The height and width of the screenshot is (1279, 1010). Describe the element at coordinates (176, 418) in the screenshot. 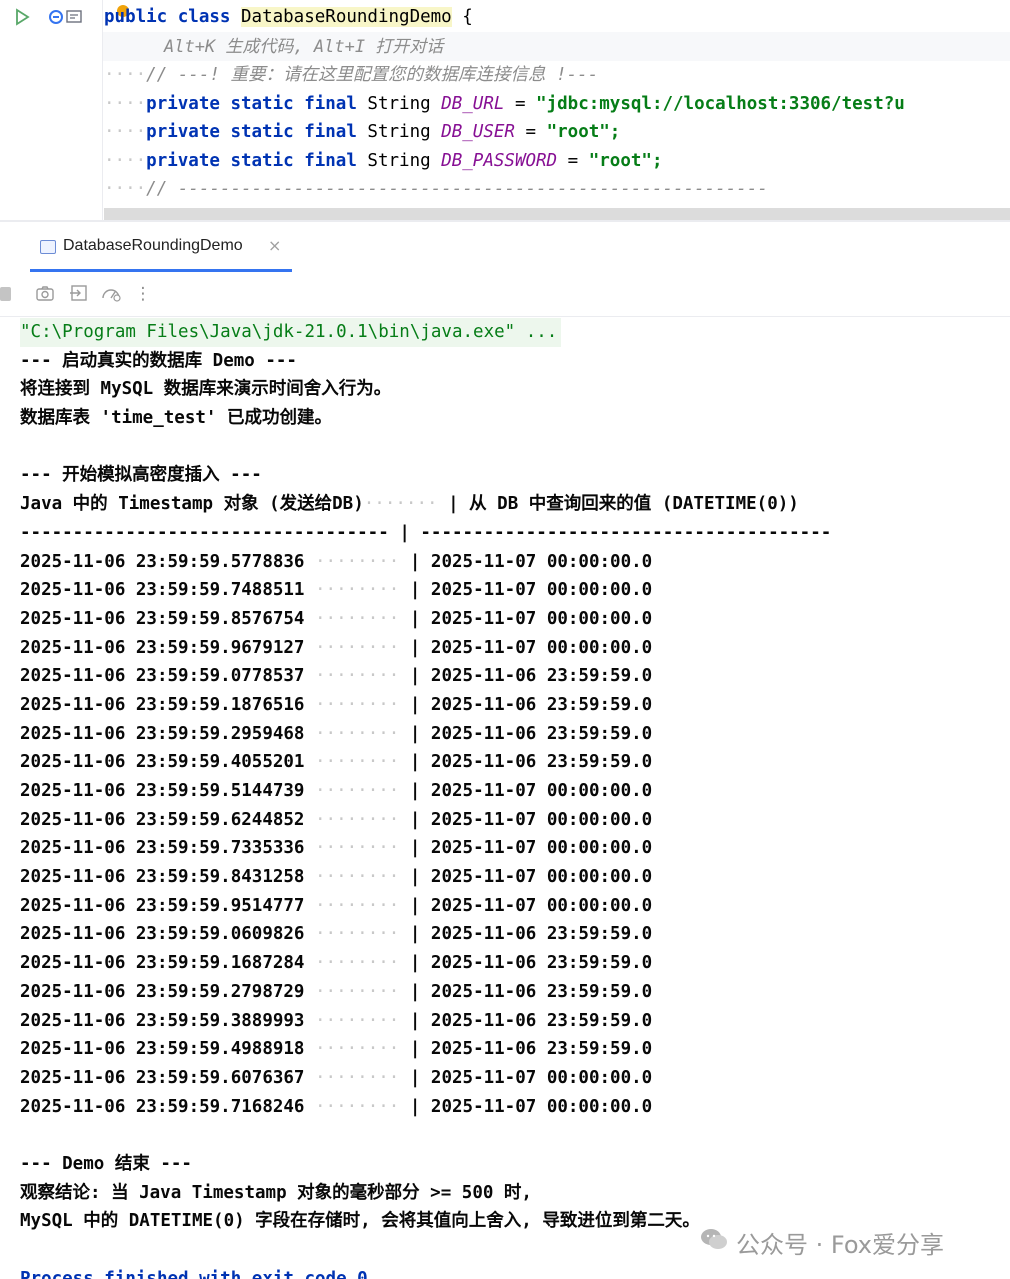

I see `table-created-message: 数据库表 'time_test' 已成功创建。` at that location.